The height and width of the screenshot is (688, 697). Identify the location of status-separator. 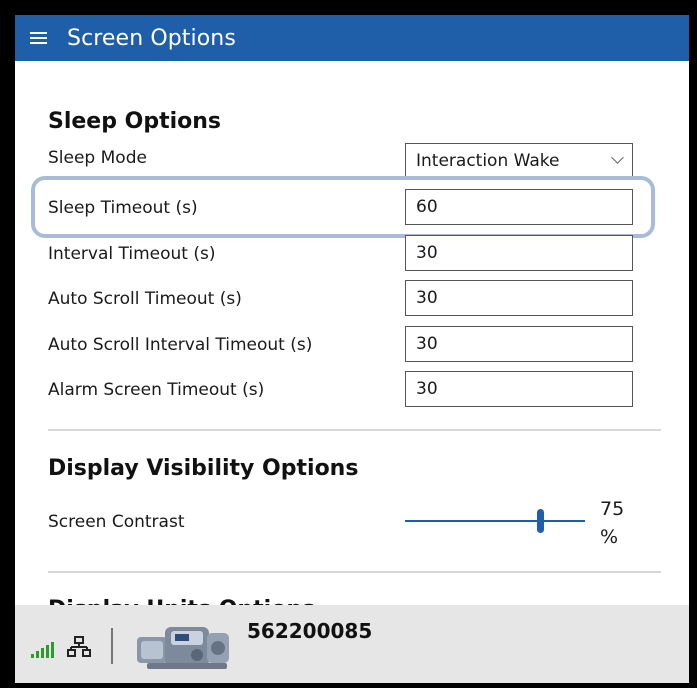
(112, 646).